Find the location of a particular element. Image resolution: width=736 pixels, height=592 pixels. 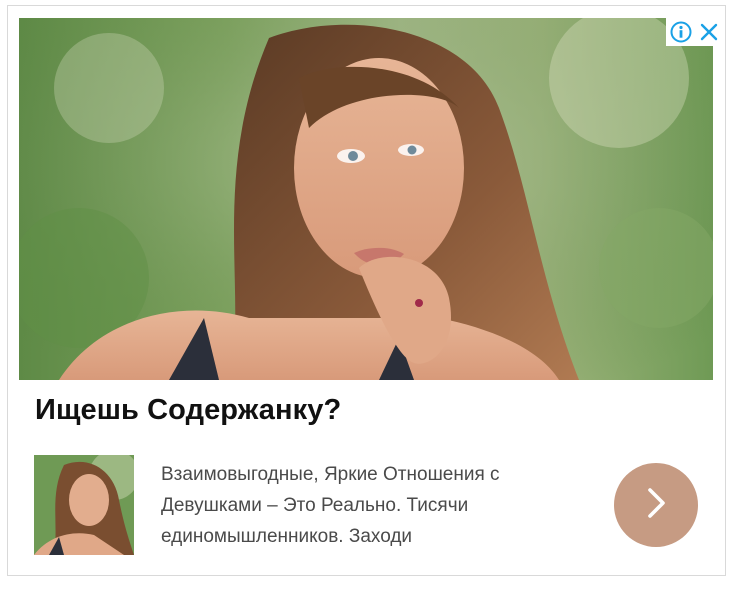

cta-button is located at coordinates (656, 505).